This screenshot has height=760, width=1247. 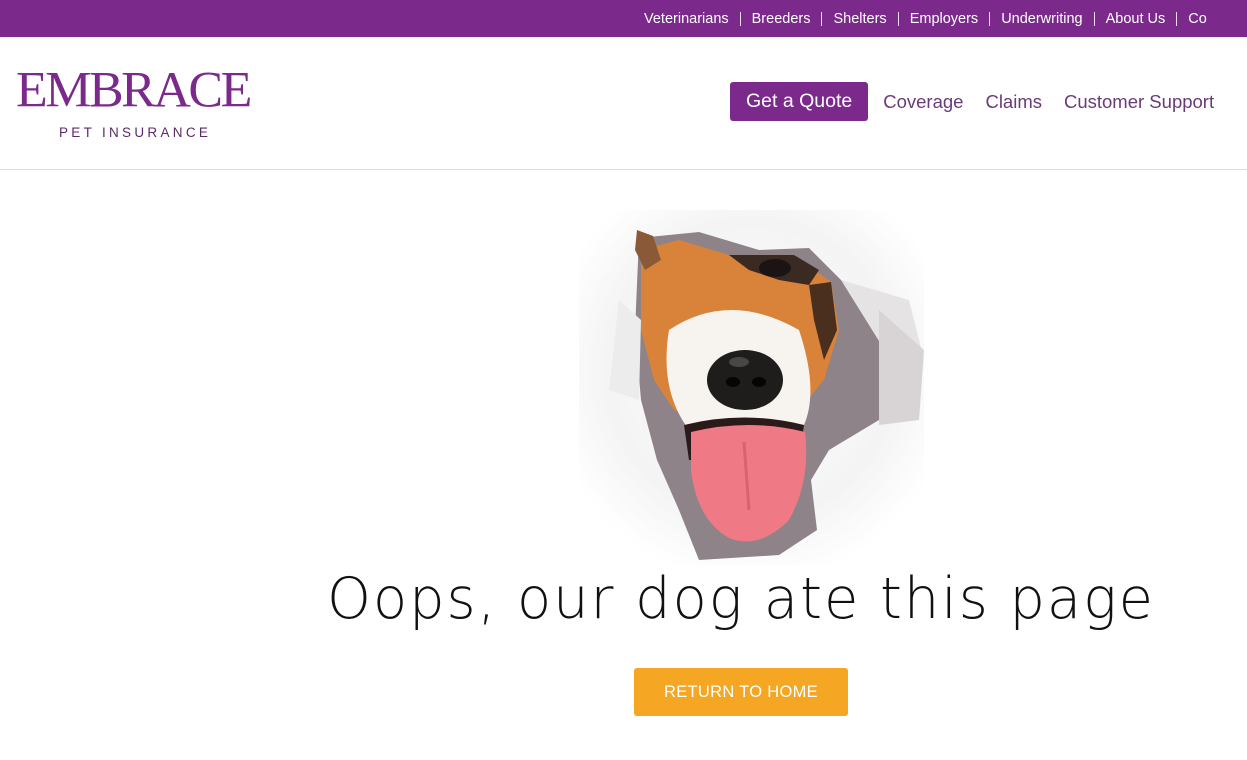 I want to click on logo-tagline: PET INSURANCE, so click(x=135, y=132).